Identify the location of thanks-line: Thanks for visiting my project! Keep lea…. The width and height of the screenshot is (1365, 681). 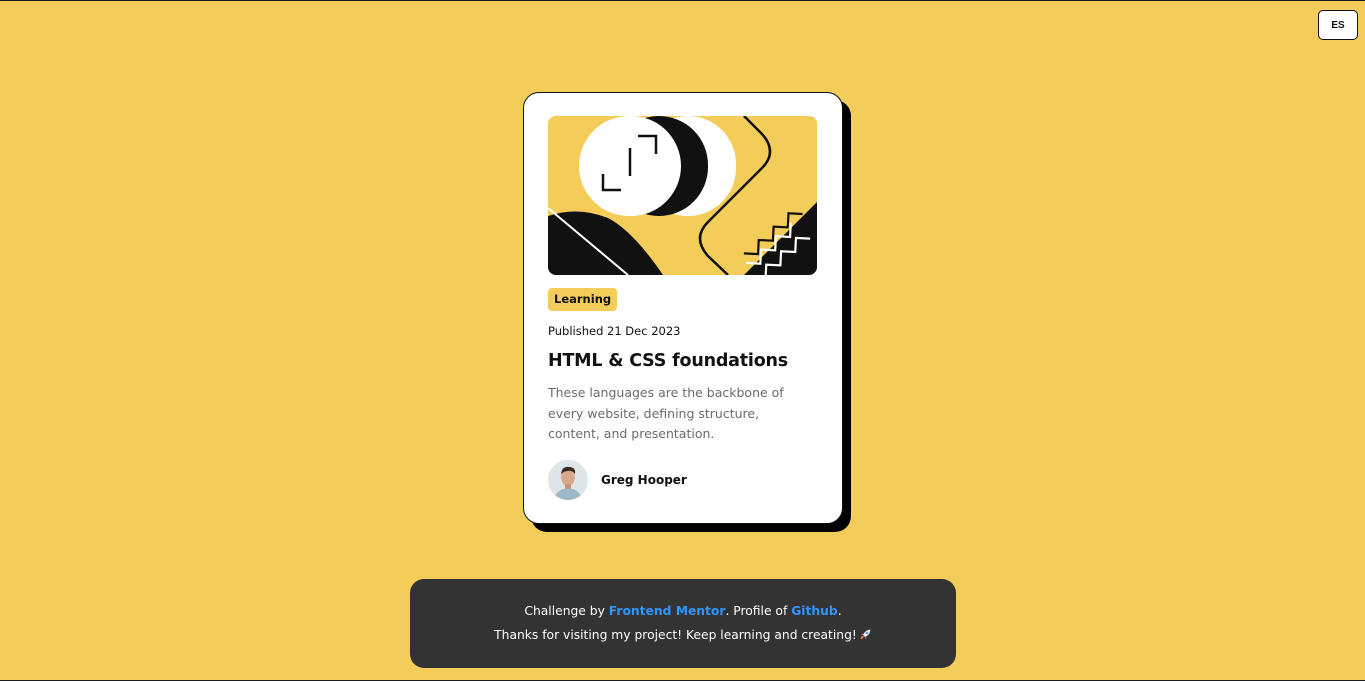
(683, 636).